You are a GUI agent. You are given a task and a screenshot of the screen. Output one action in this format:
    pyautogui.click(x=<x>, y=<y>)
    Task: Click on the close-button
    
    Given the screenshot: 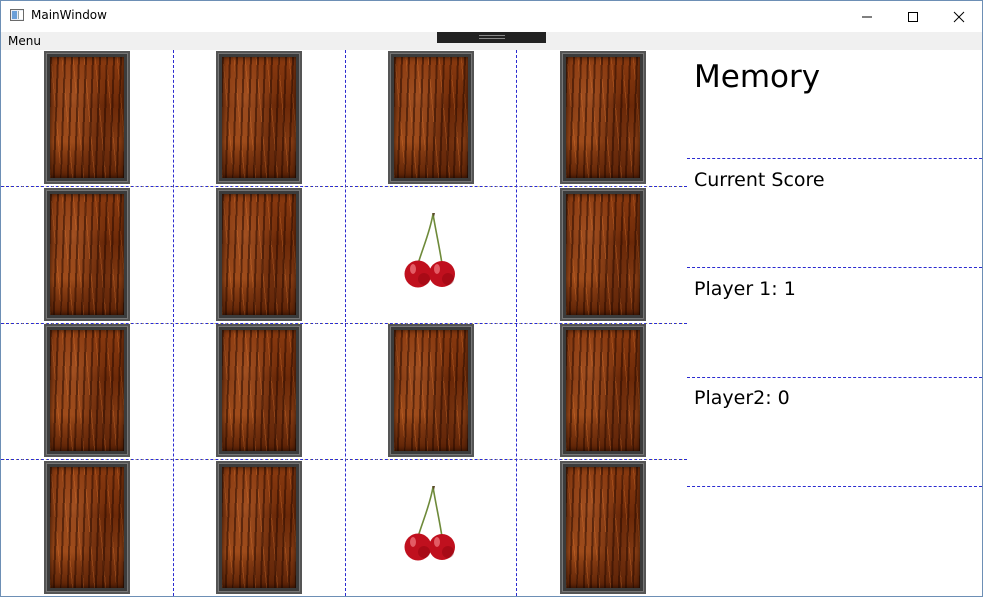 What is the action you would take?
    pyautogui.click(x=959, y=16)
    